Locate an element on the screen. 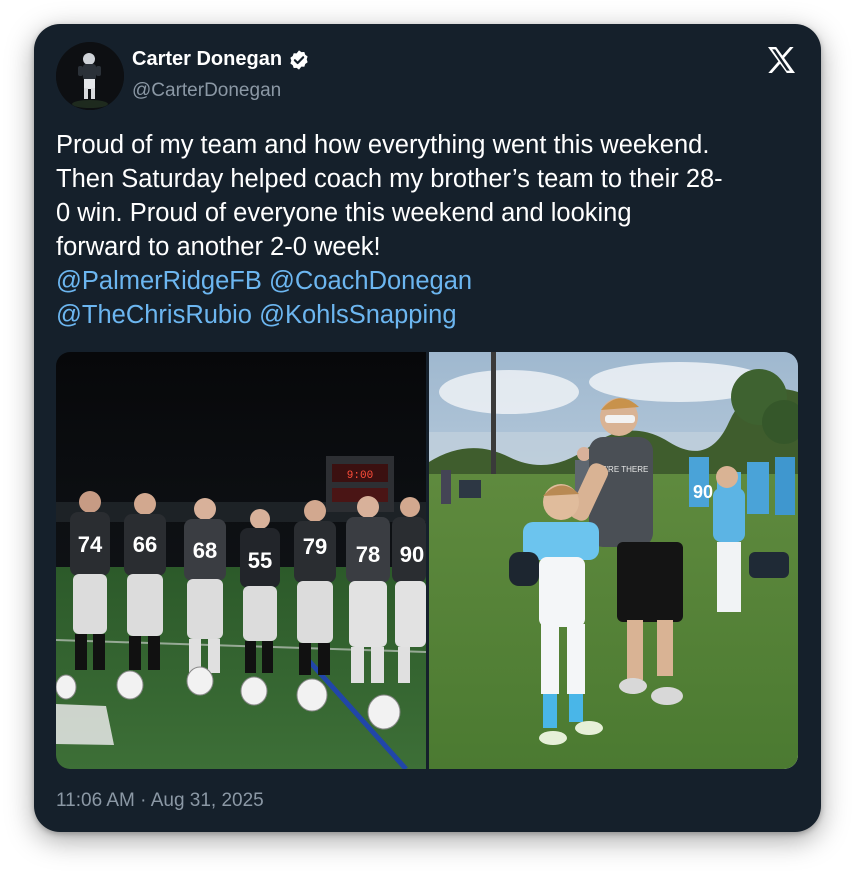 This screenshot has width=854, height=874. mentions-line: @TheChrisRubio @KohlsSnapping is located at coordinates (430, 315).